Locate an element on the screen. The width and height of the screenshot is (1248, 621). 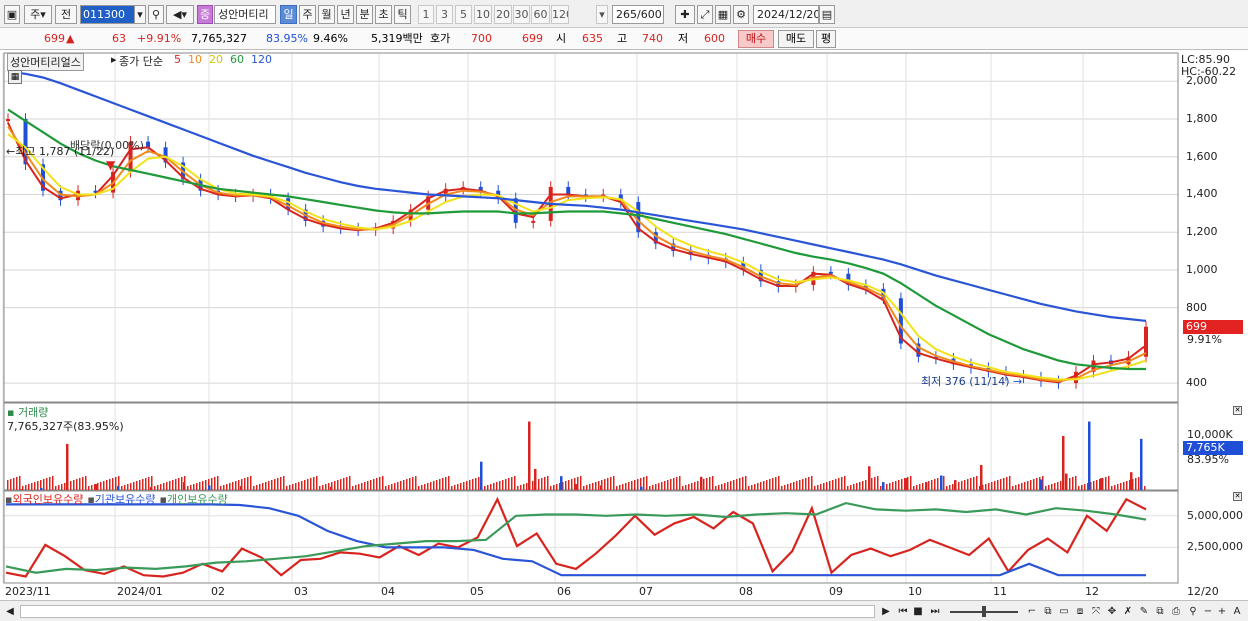
stock-code-input: 011300 is located at coordinates (108, 14).